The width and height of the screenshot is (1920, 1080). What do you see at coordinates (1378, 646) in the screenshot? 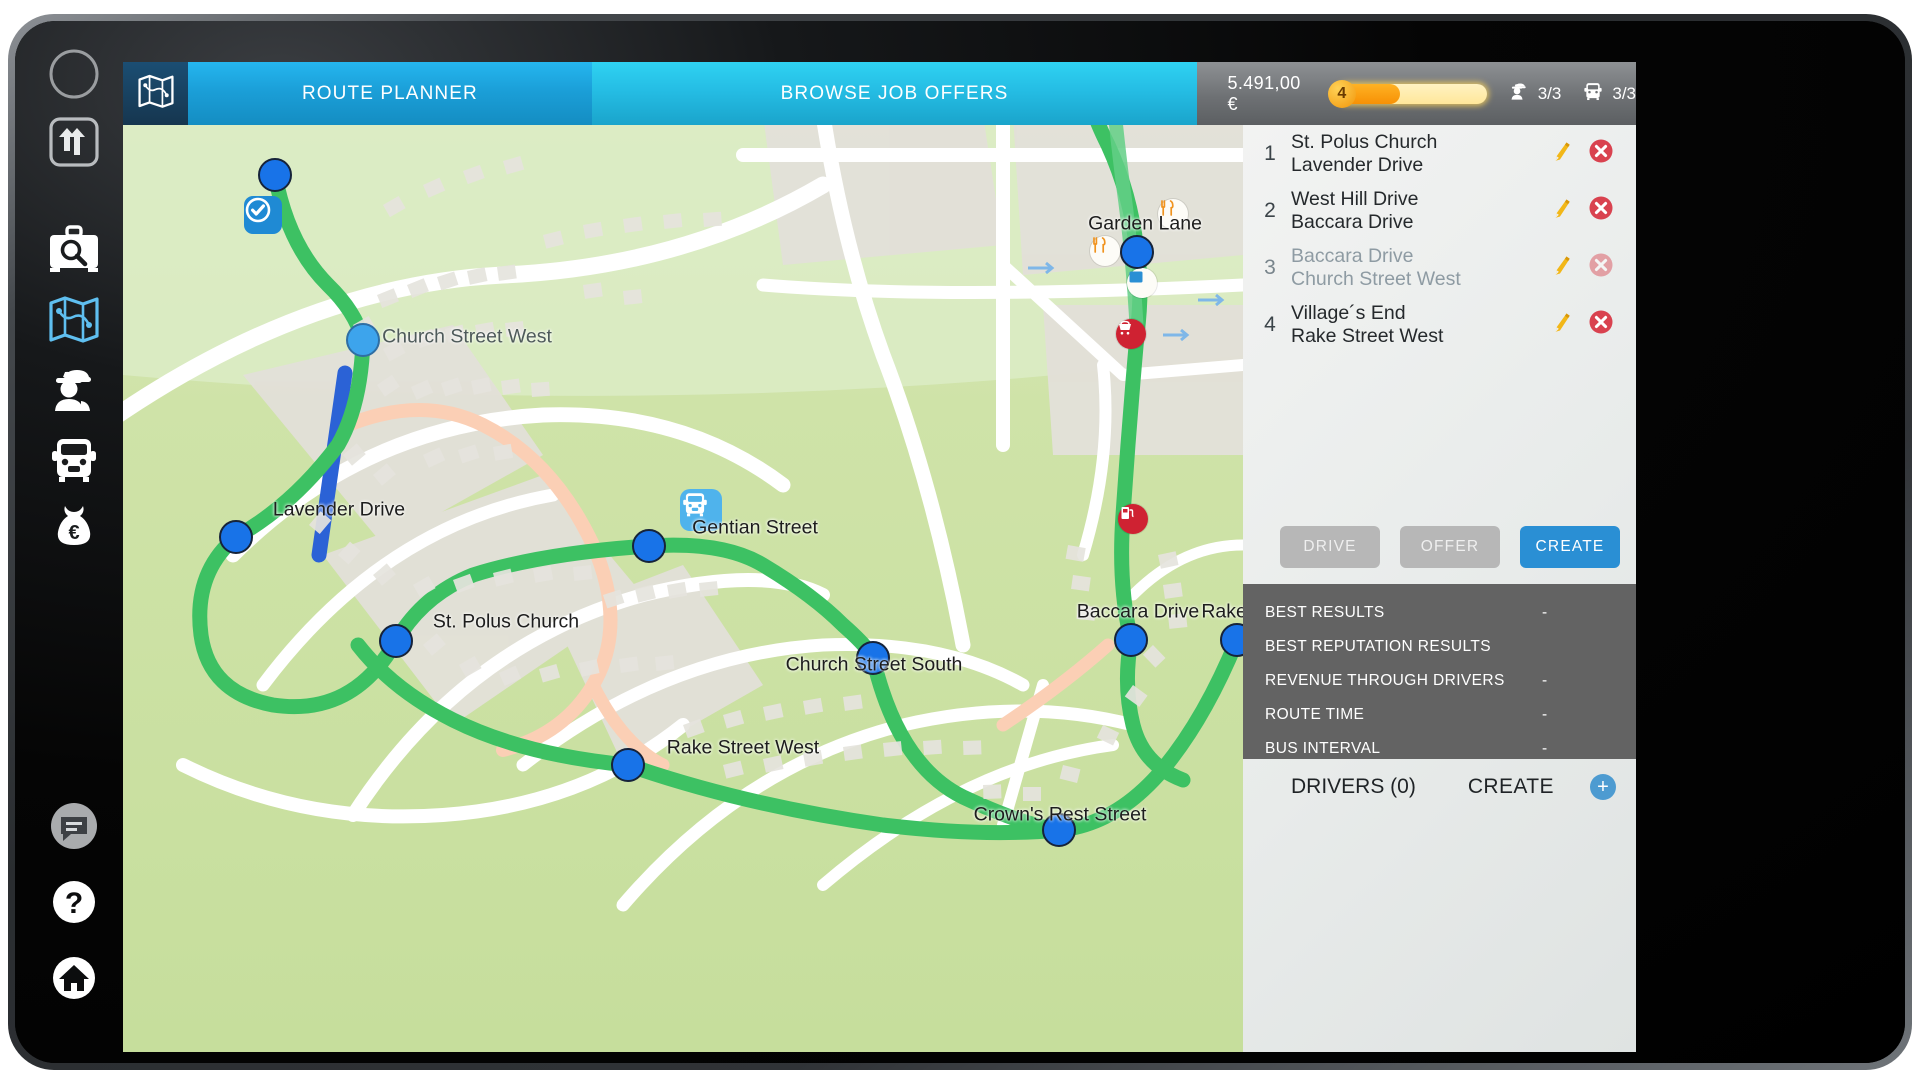
I see `route-stat-label: BEST REPUTATION RESULTS` at bounding box center [1378, 646].